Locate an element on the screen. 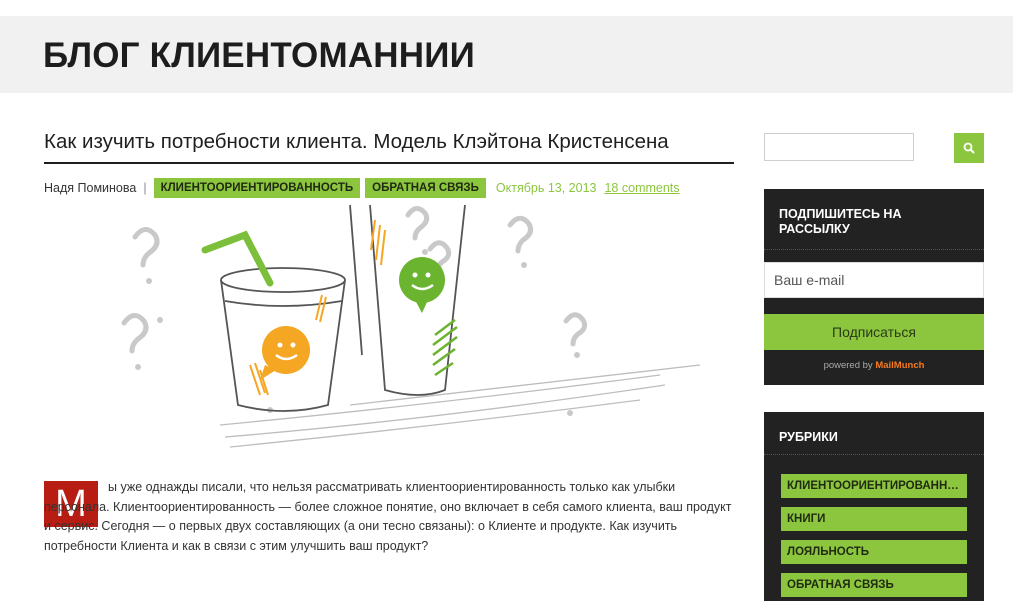 The image size is (1013, 601). comments-link: 18 comments is located at coordinates (641, 188).